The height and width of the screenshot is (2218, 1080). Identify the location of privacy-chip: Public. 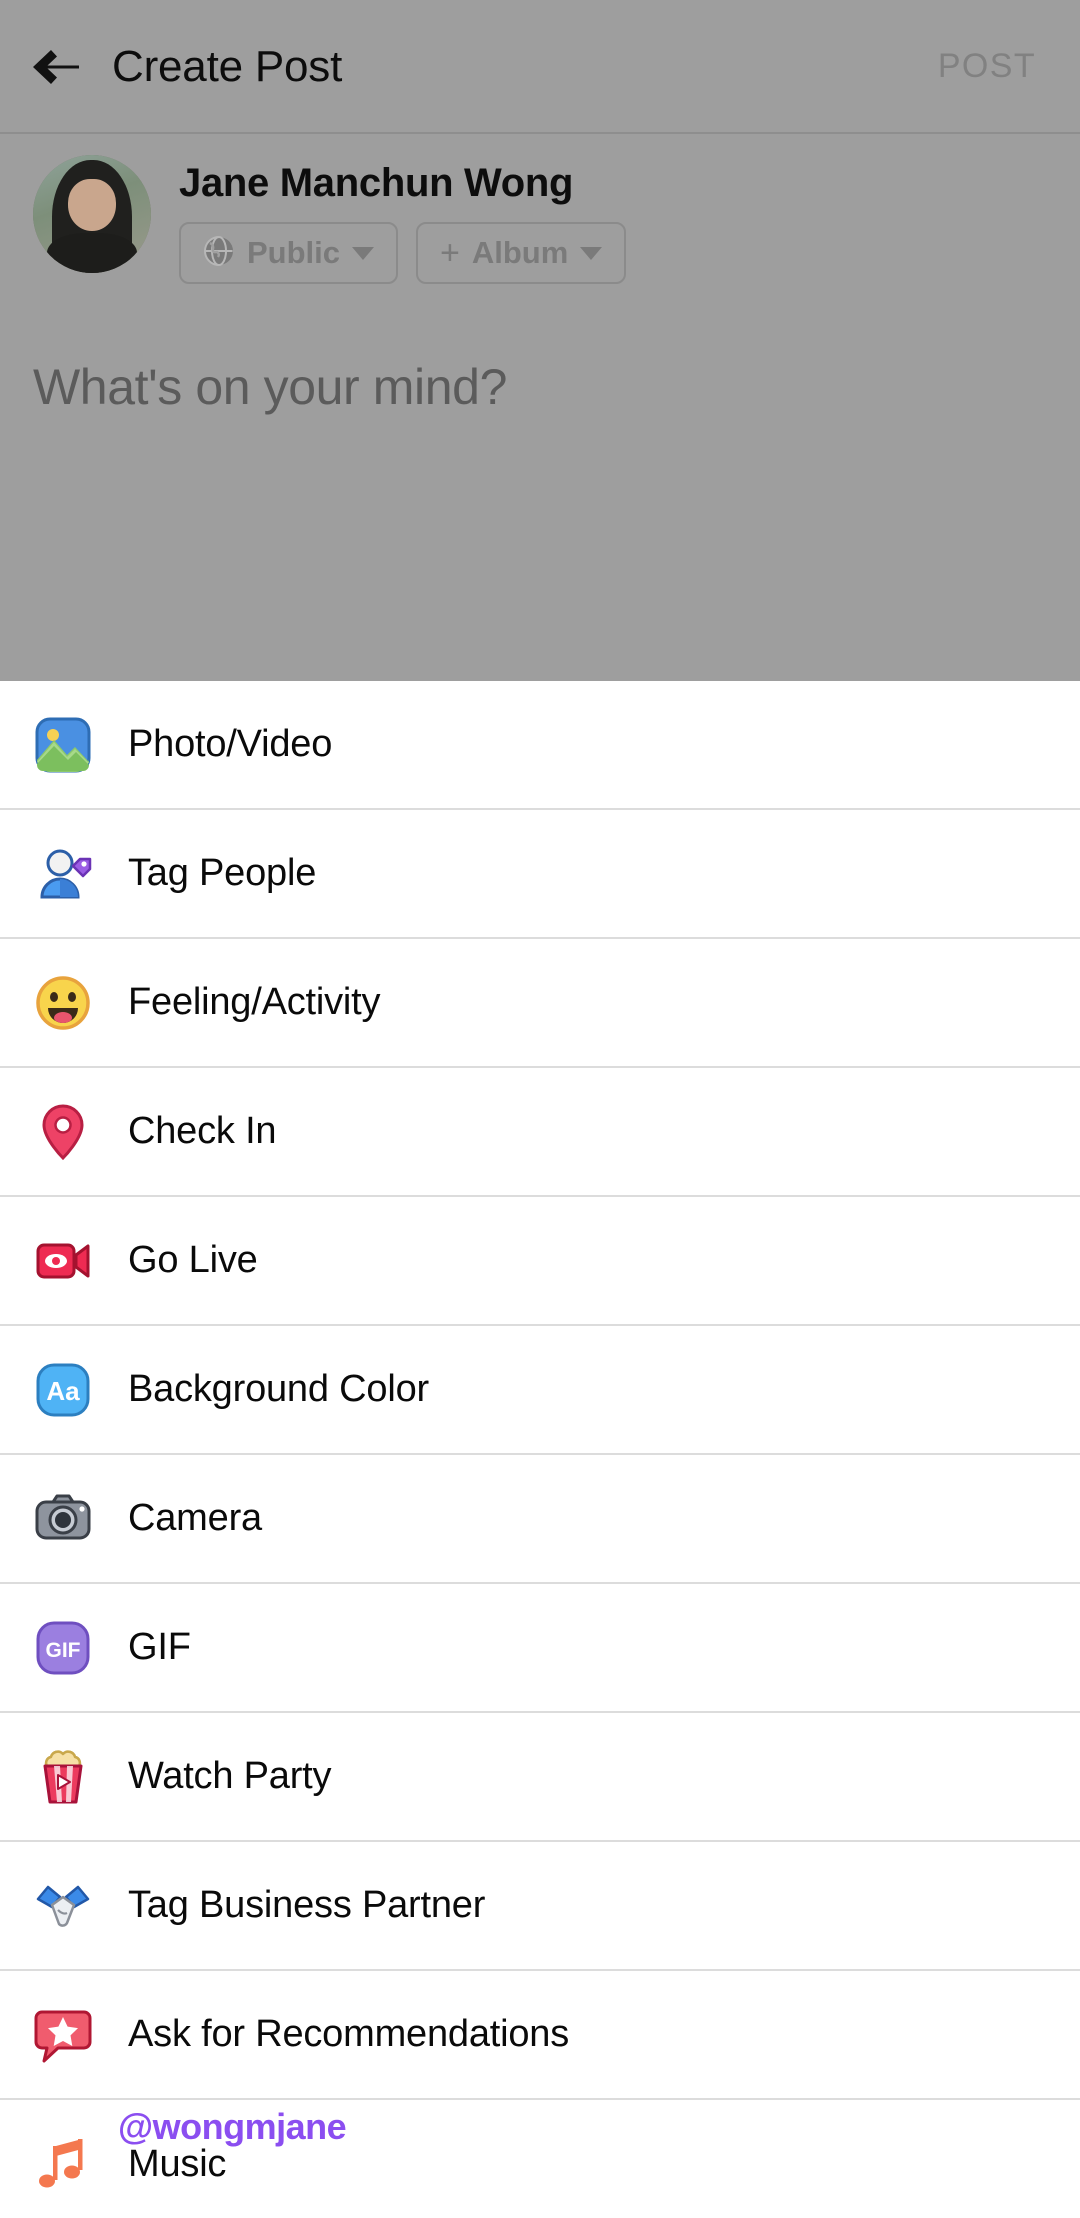
(289, 253).